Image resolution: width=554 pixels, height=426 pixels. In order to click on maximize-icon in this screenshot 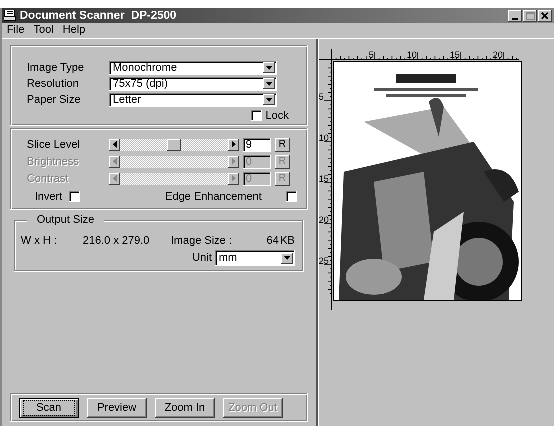, I will do `click(530, 16)`.